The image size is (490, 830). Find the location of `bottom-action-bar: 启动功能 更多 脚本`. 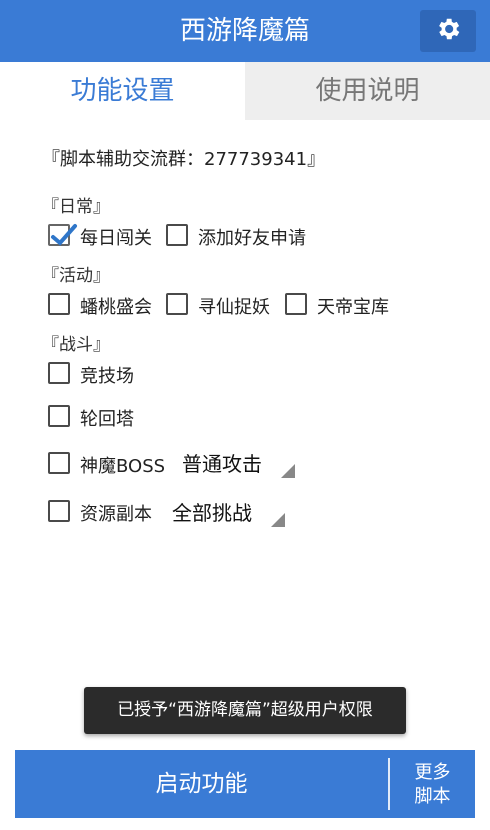

bottom-action-bar: 启动功能 更多 脚本 is located at coordinates (245, 784).